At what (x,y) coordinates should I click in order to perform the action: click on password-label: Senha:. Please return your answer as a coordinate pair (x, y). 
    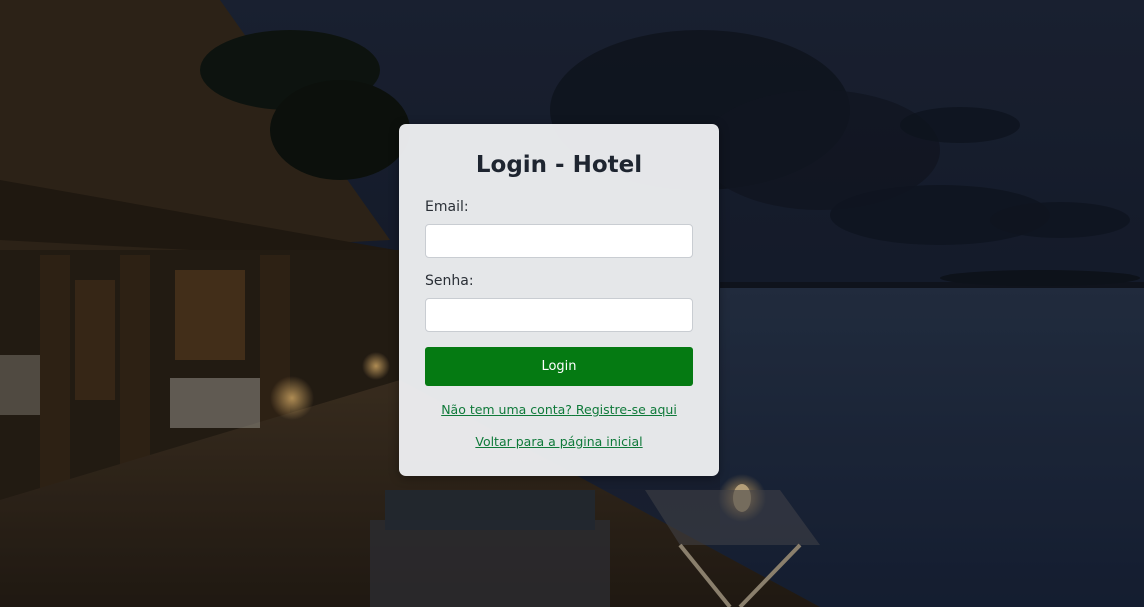
    Looking at the image, I should click on (449, 281).